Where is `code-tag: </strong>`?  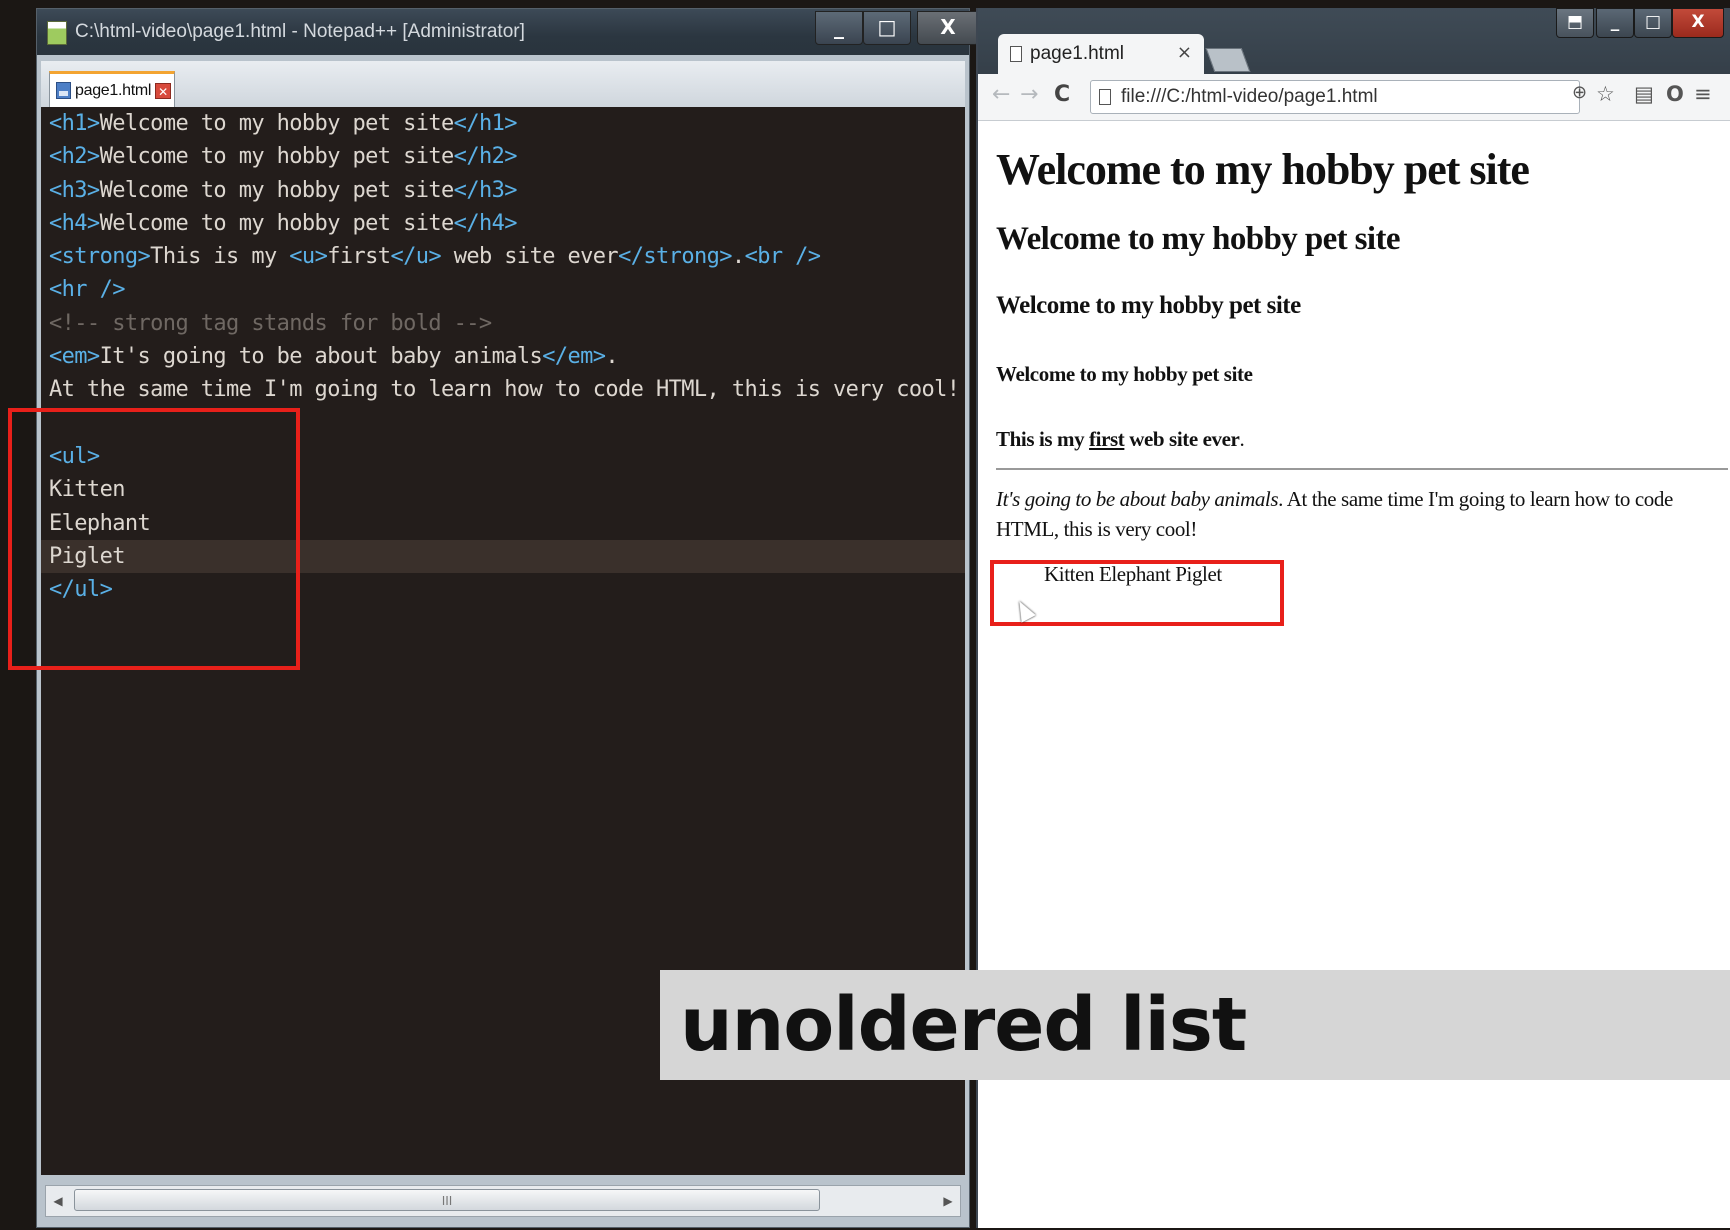 code-tag: </strong> is located at coordinates (675, 257).